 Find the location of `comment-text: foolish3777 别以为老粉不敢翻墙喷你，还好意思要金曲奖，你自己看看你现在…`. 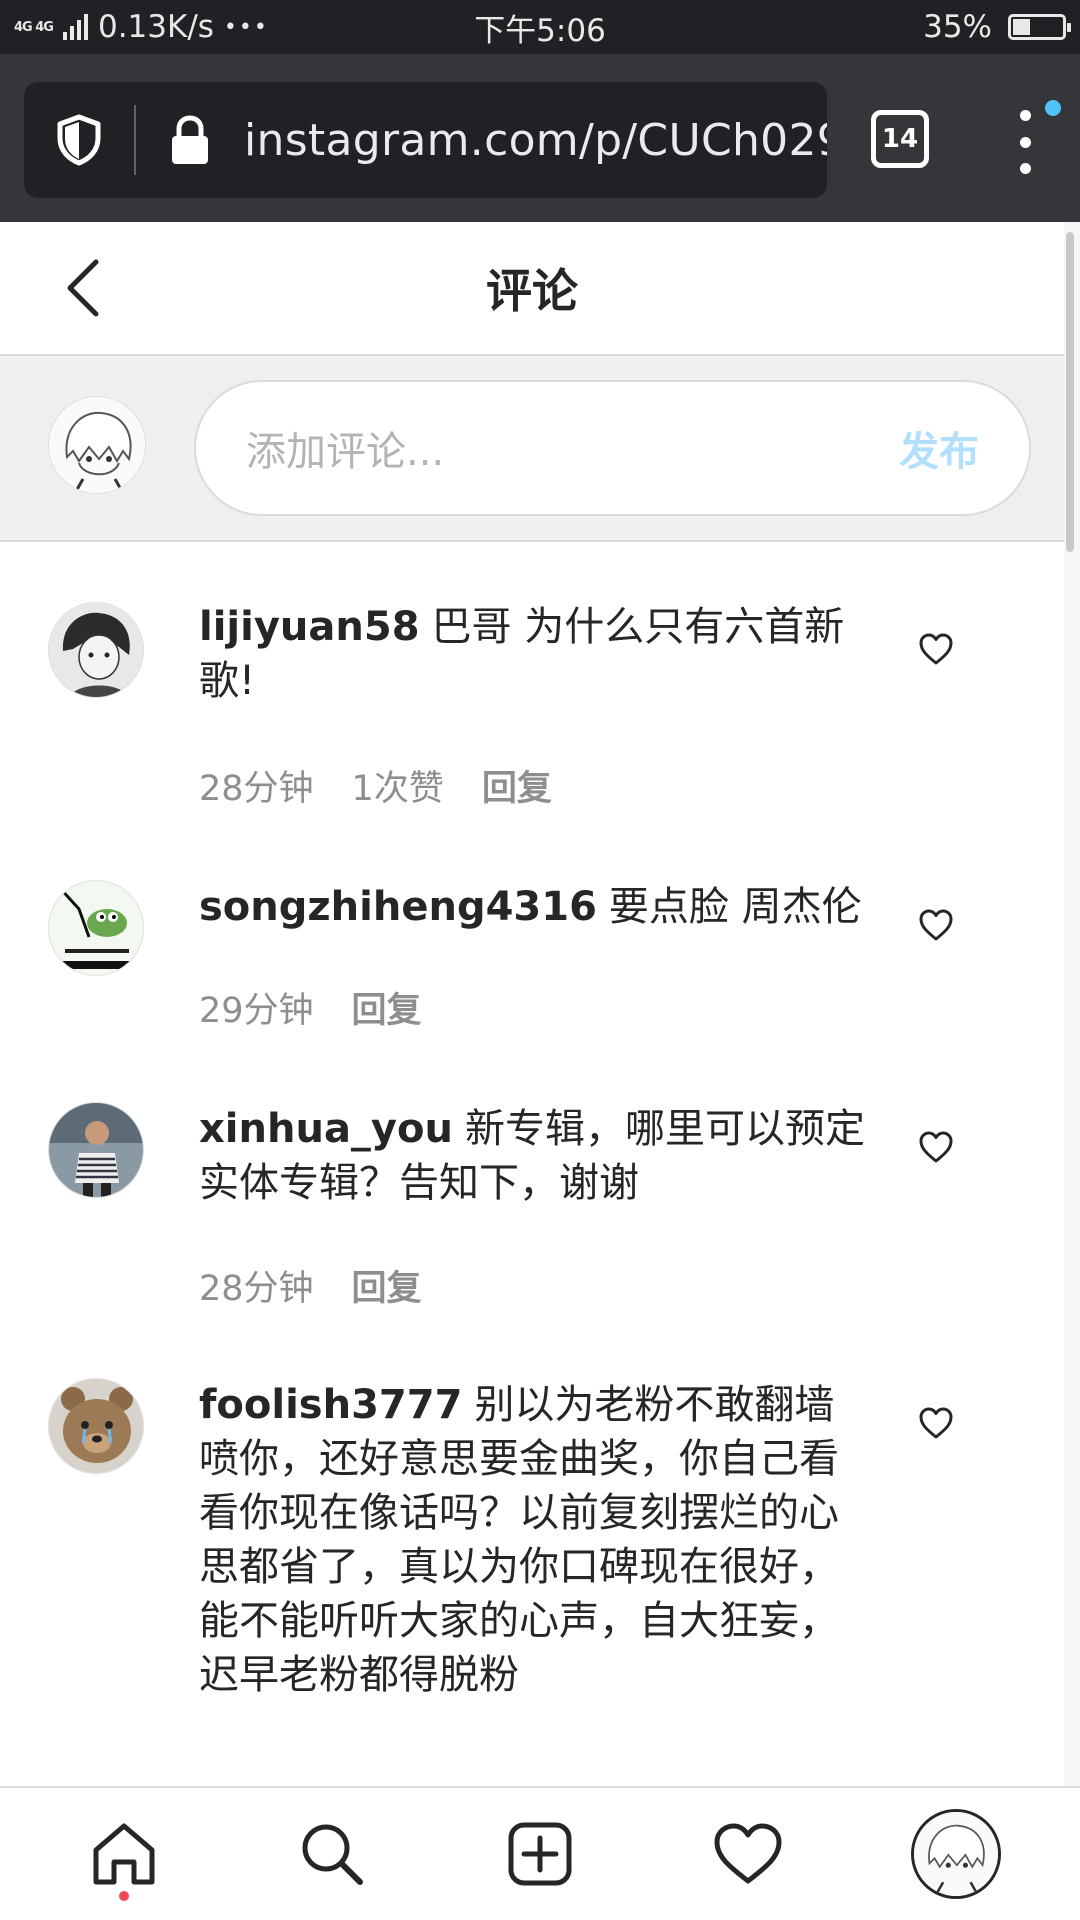

comment-text: foolish3777 别以为老粉不敢翻墙喷你，还好意思要金曲奖，你自己看看你现在… is located at coordinates (534, 1540).